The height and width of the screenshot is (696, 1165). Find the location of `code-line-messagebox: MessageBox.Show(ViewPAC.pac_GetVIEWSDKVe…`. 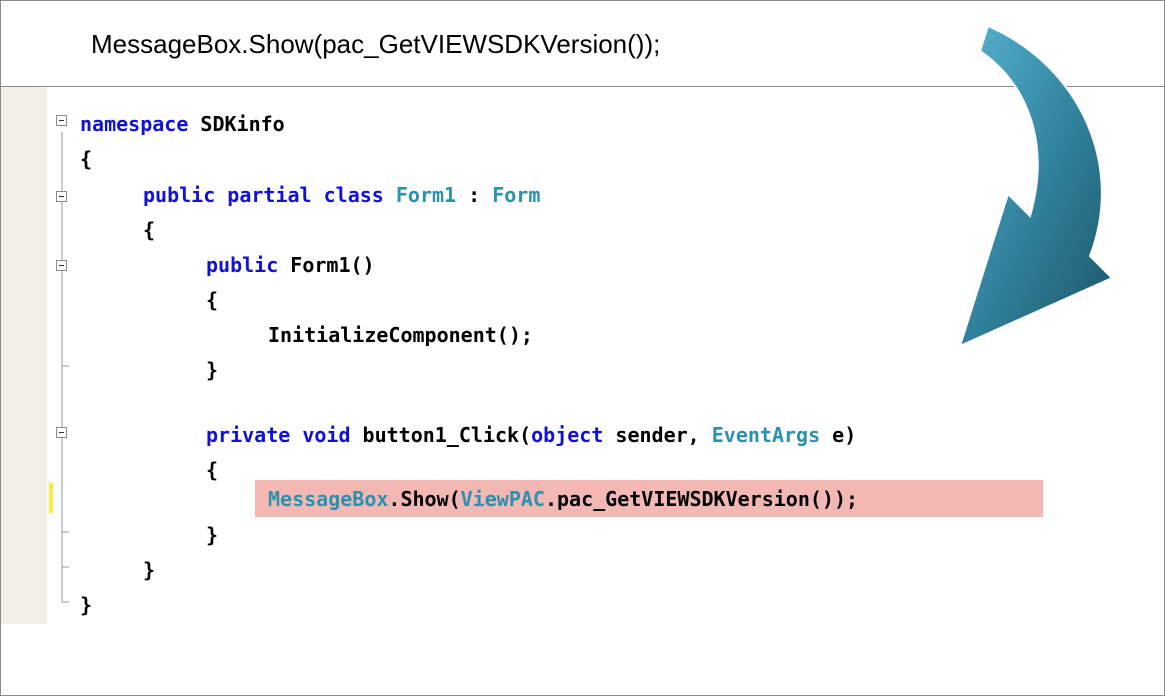

code-line-messagebox: MessageBox.Show(ViewPAC.pac_GetVIEWSDKVe… is located at coordinates (563, 499).